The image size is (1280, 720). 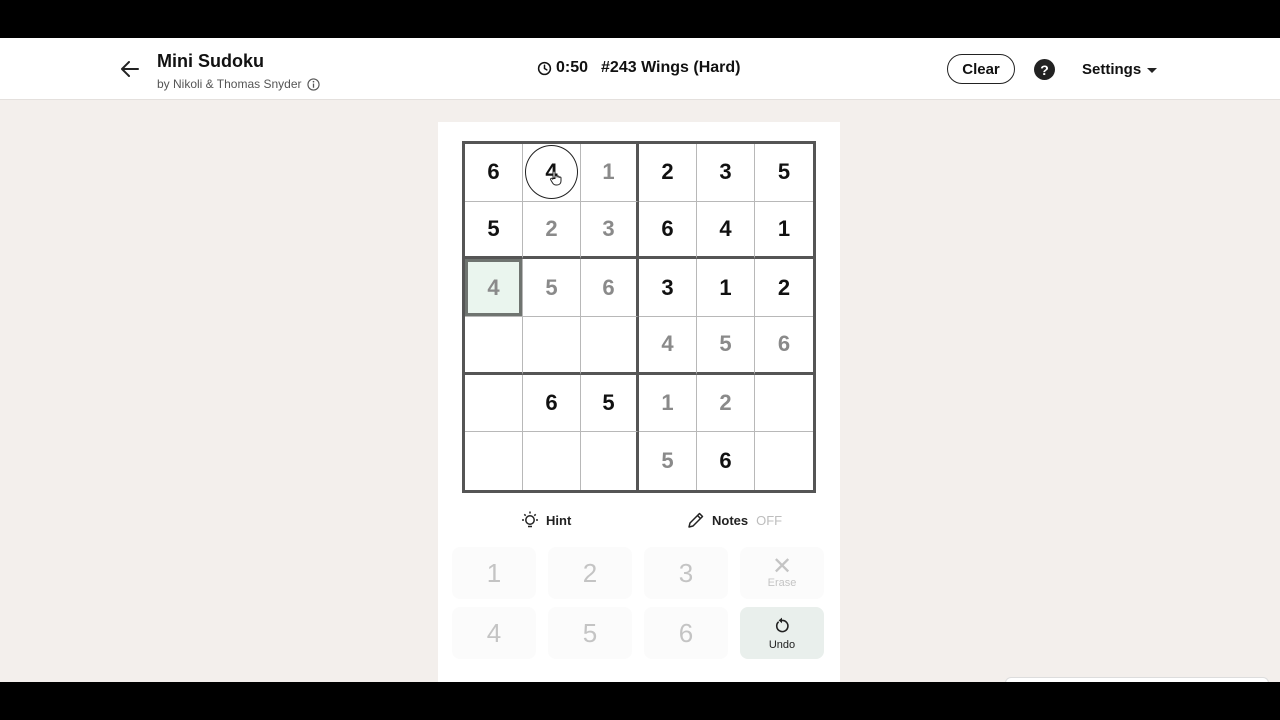 I want to click on help-icon: ?, so click(x=1044, y=69).